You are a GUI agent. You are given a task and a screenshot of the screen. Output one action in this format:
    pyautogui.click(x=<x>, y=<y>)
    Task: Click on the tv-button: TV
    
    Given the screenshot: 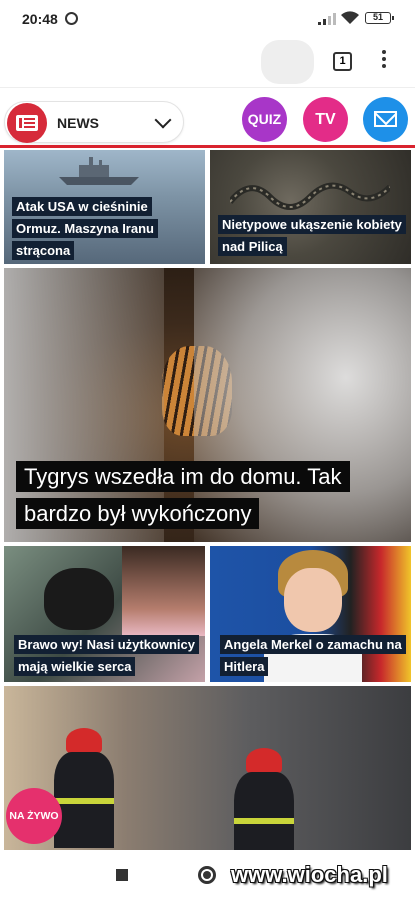 What is the action you would take?
    pyautogui.click(x=325, y=119)
    